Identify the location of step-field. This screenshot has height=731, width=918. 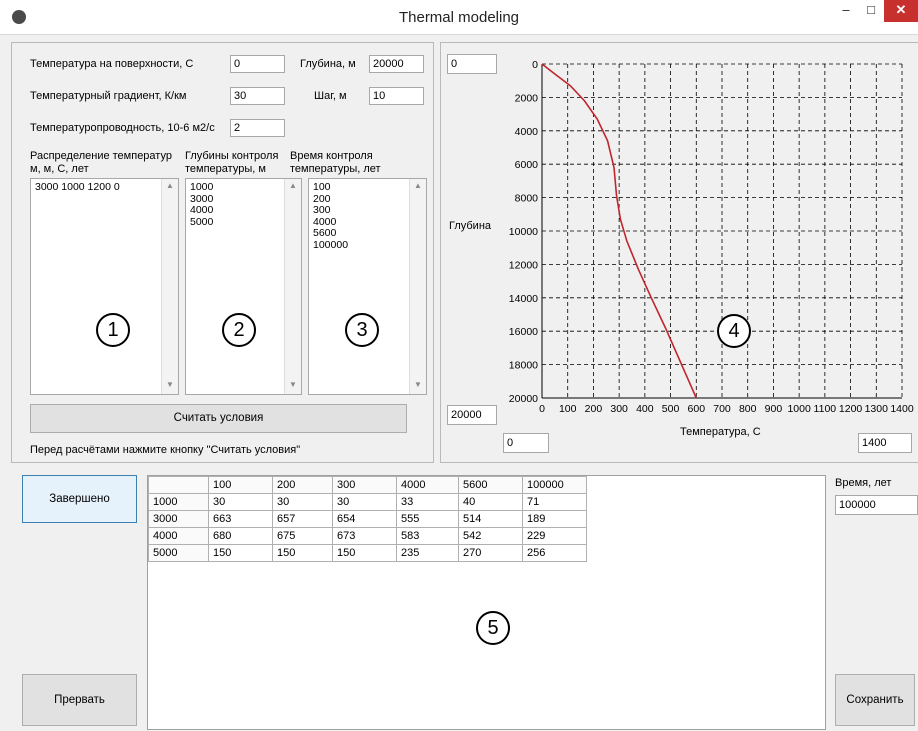
(396, 96).